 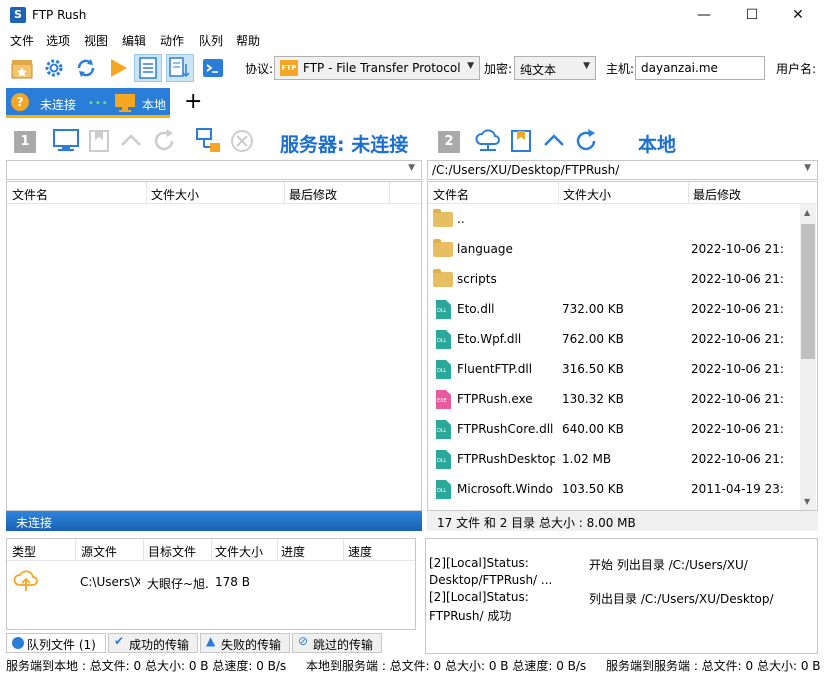 What do you see at coordinates (118, 68) in the screenshot?
I see `play-icon` at bounding box center [118, 68].